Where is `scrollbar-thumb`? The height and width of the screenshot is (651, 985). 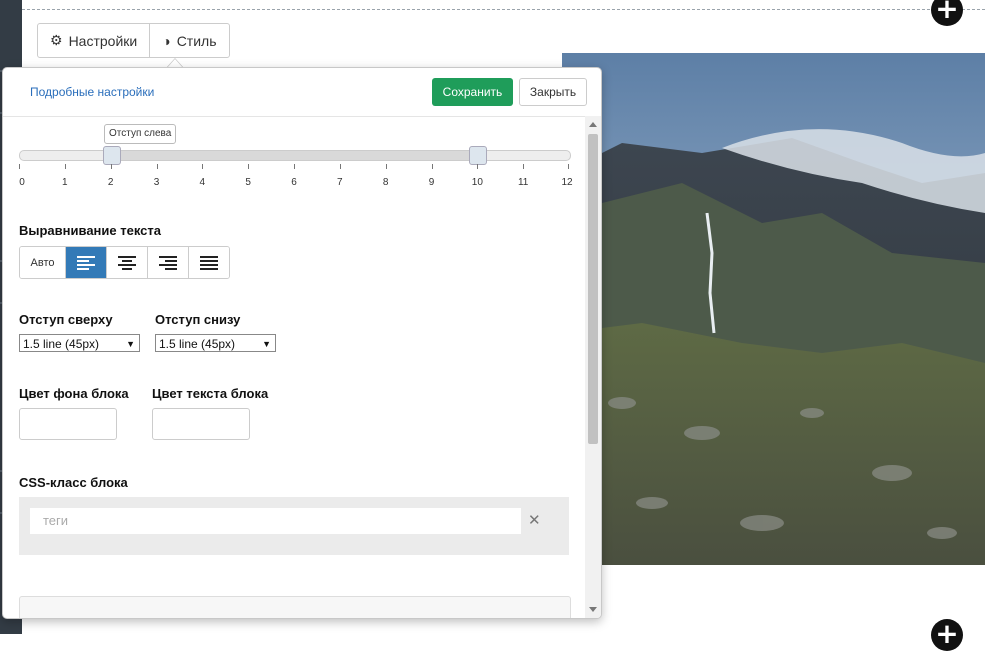
scrollbar-thumb is located at coordinates (593, 289).